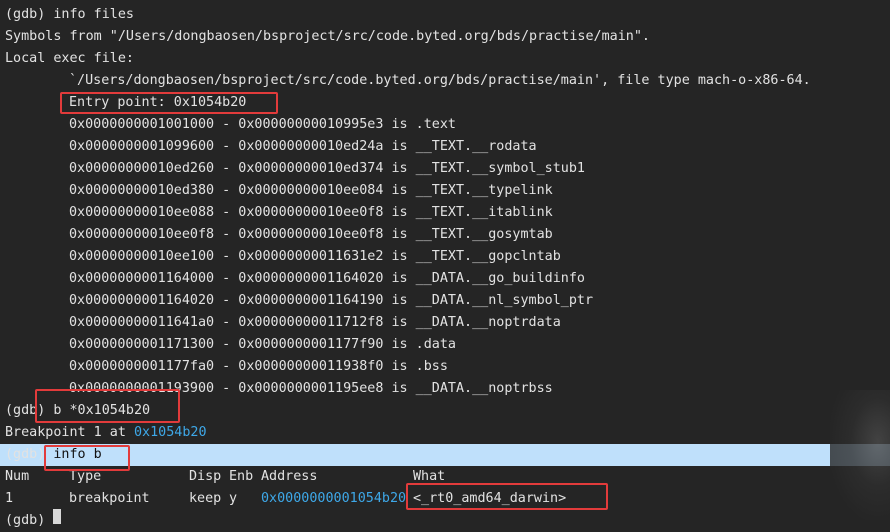 The height and width of the screenshot is (532, 890). What do you see at coordinates (205, 498) in the screenshot?
I see `bp-row-disp: keep` at bounding box center [205, 498].